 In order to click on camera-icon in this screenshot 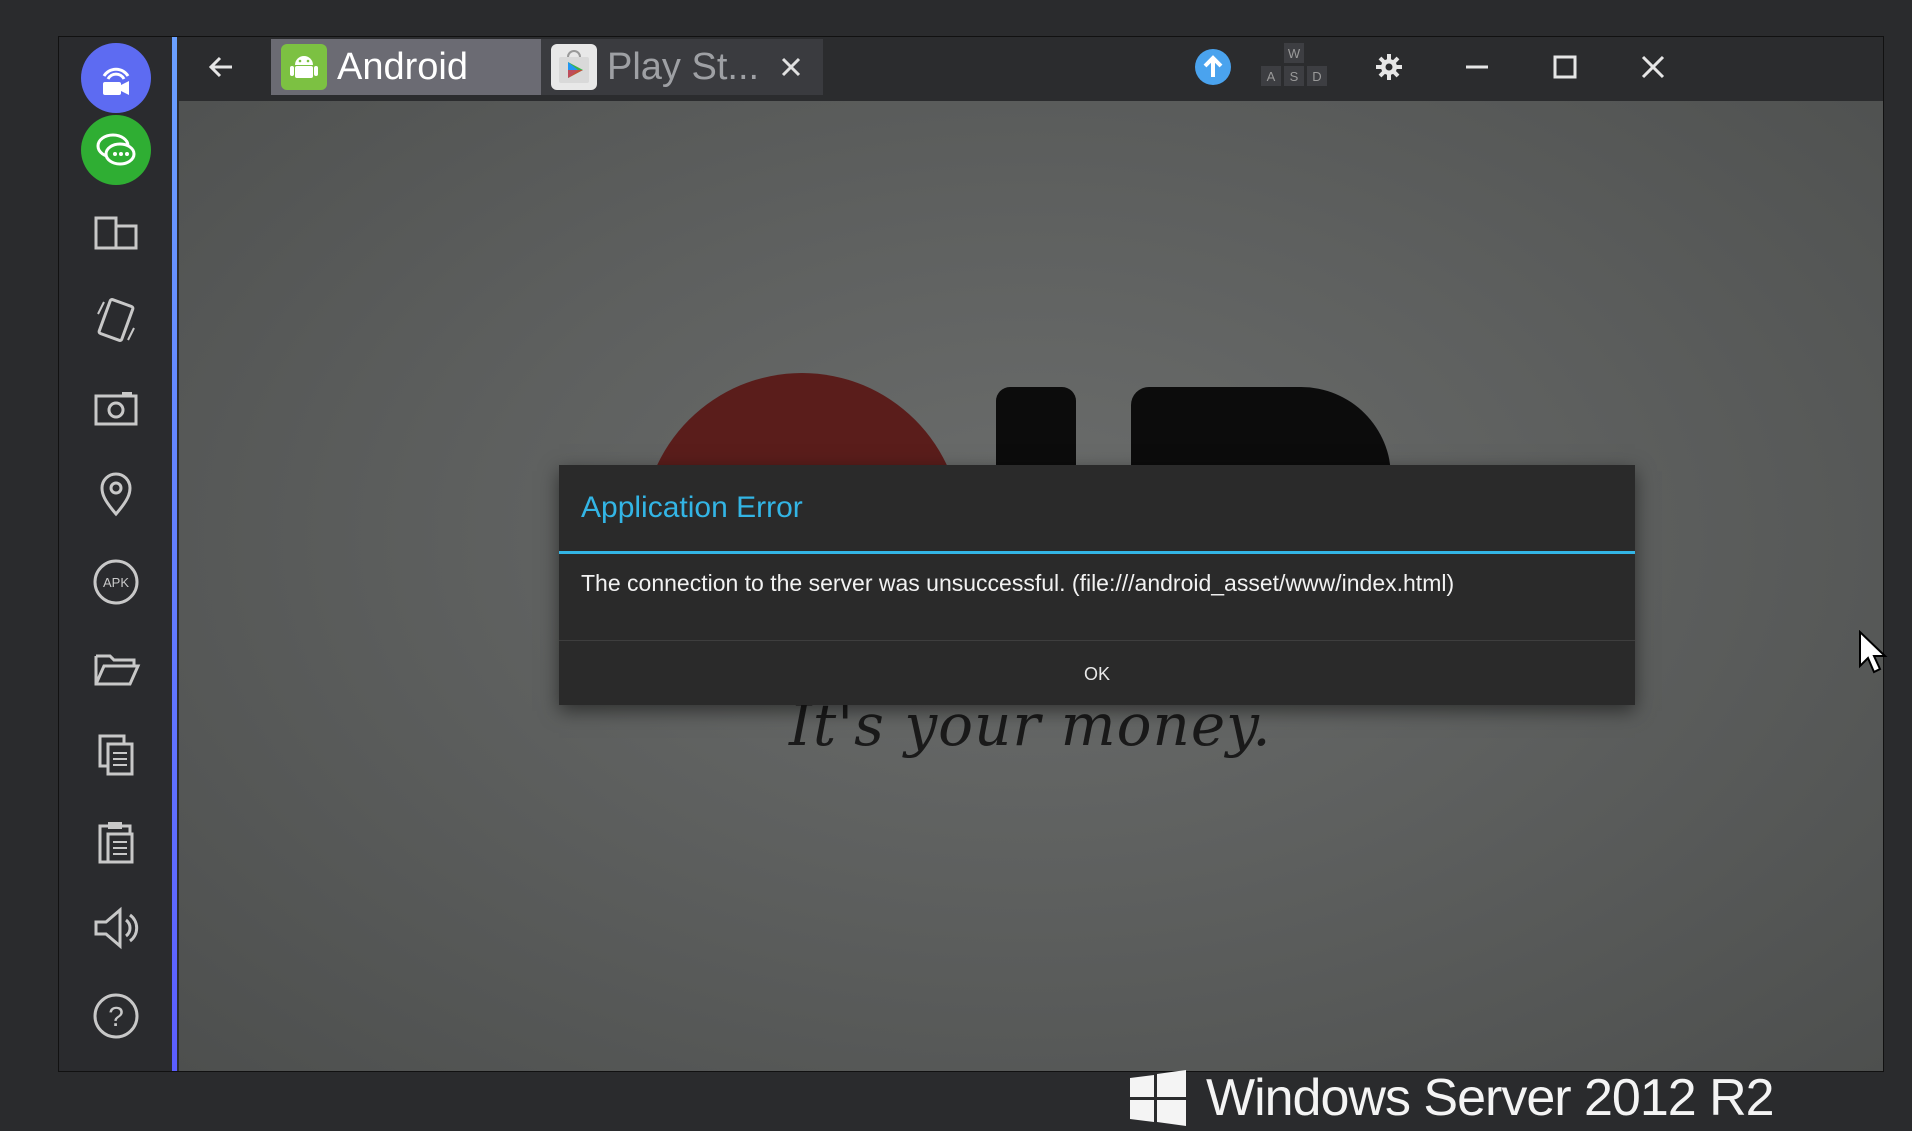, I will do `click(116, 408)`.